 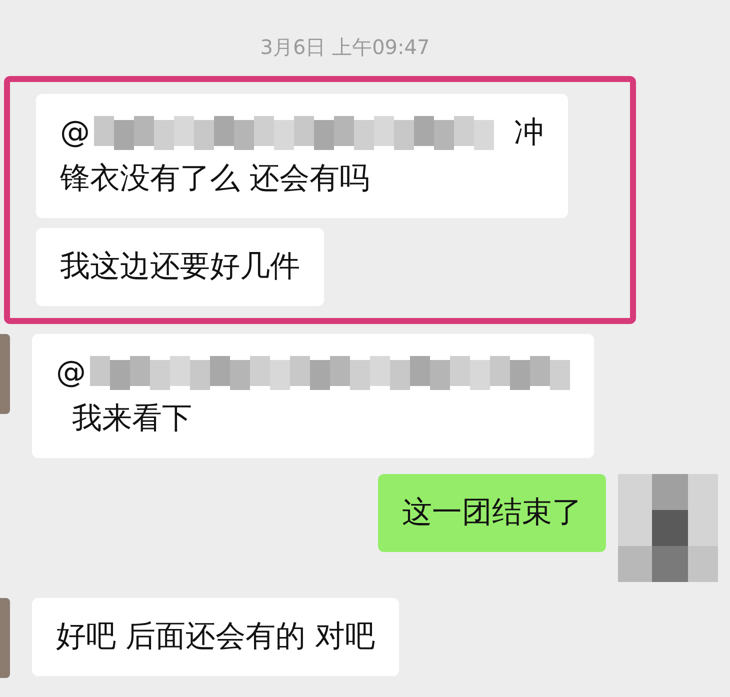 What do you see at coordinates (180, 267) in the screenshot?
I see `message-text: 我这边还要好几件` at bounding box center [180, 267].